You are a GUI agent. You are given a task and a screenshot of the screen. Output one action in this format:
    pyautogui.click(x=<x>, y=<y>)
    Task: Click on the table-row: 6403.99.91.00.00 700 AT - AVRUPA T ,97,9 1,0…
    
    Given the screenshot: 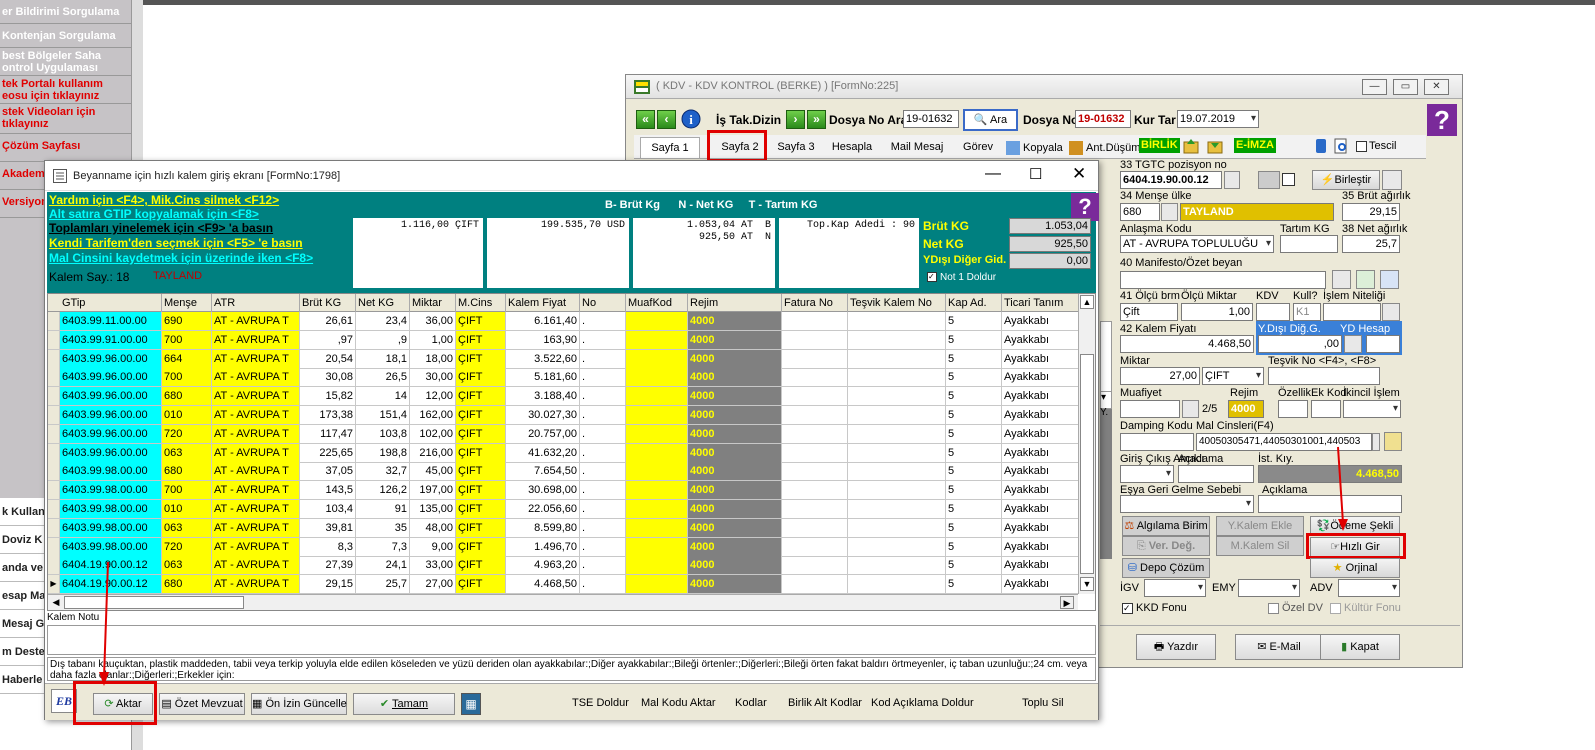 What is the action you would take?
    pyautogui.click(x=564, y=340)
    